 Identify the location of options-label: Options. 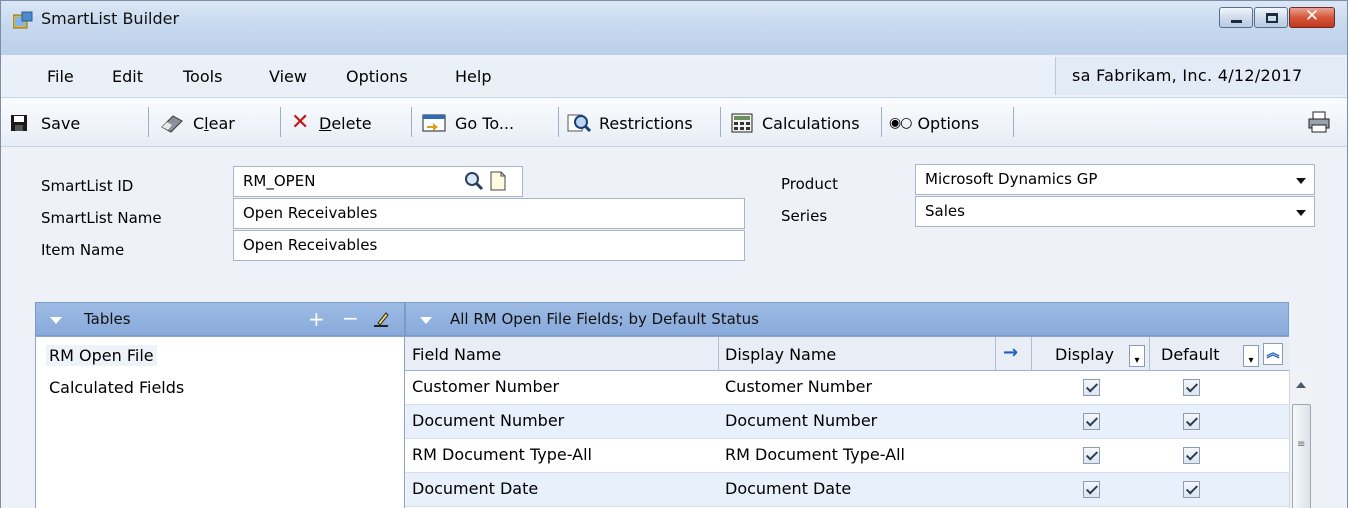
(948, 123).